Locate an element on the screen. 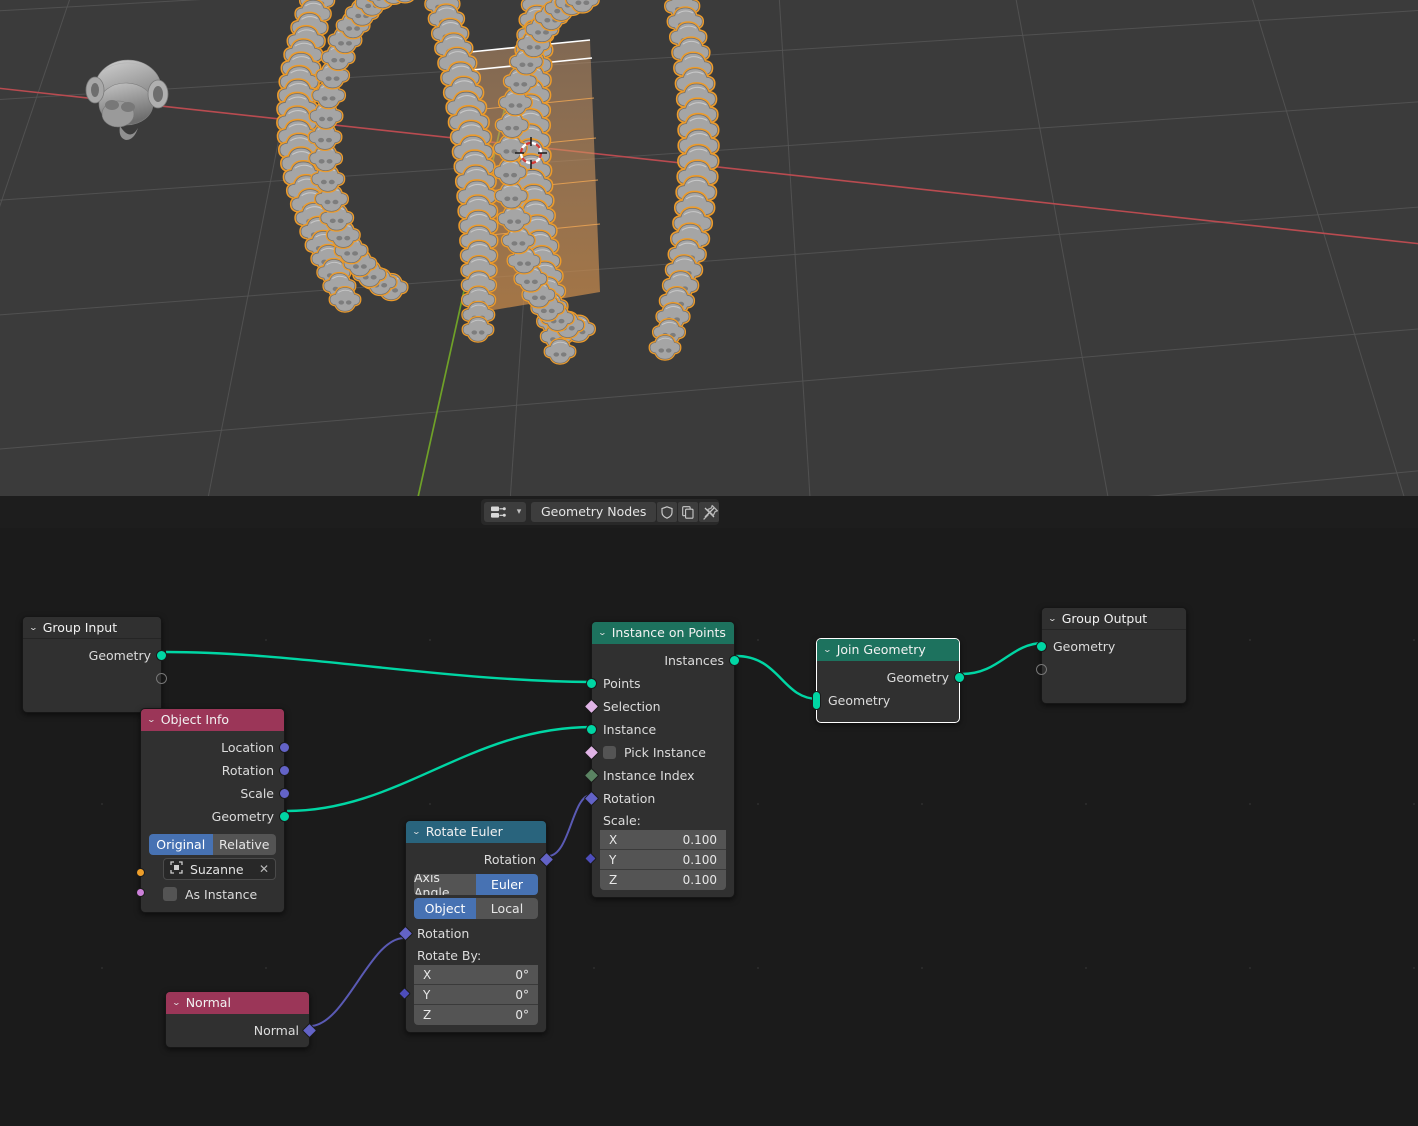 The width and height of the screenshot is (1418, 1126). location-output-socket is located at coordinates (284, 747).